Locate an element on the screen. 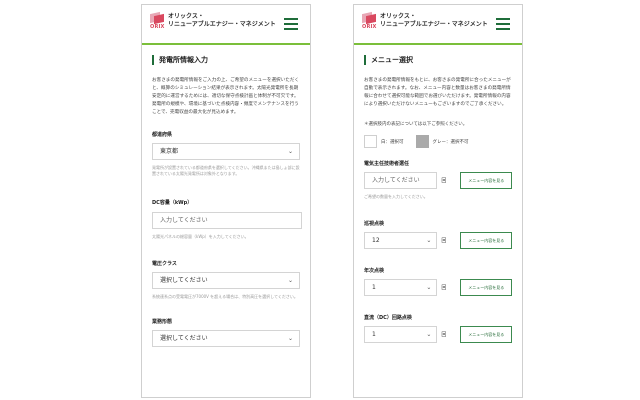 The width and height of the screenshot is (640, 400). dc-capacity-label: DC容量（kWp） is located at coordinates (172, 203).